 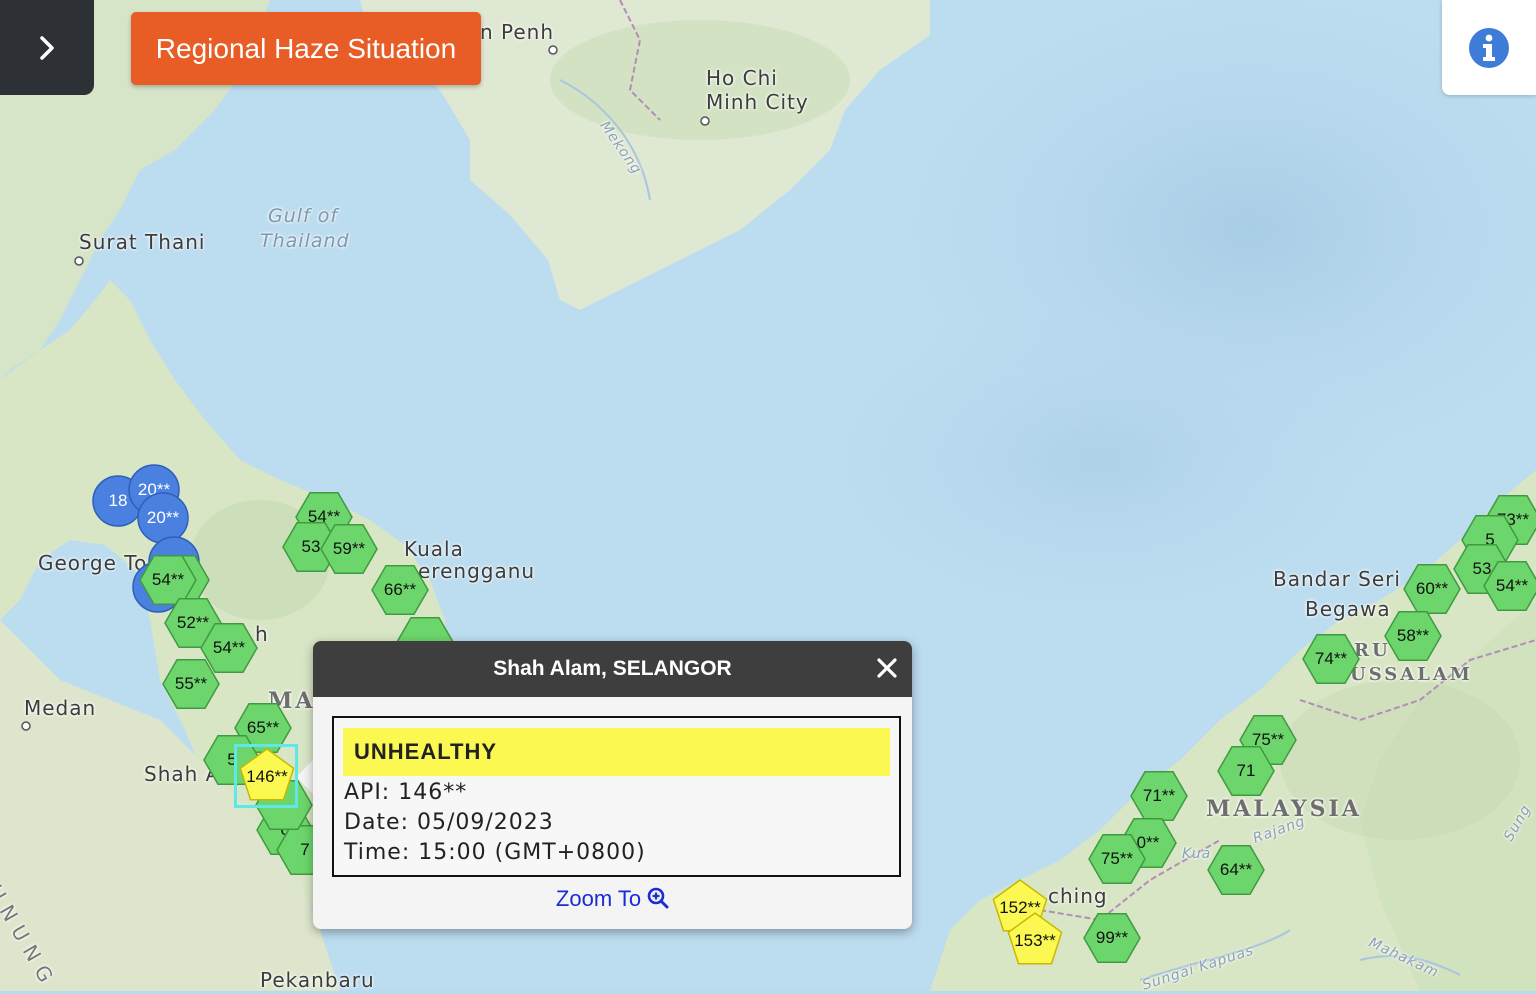 I want to click on info-circle-icon, so click(x=1489, y=47).